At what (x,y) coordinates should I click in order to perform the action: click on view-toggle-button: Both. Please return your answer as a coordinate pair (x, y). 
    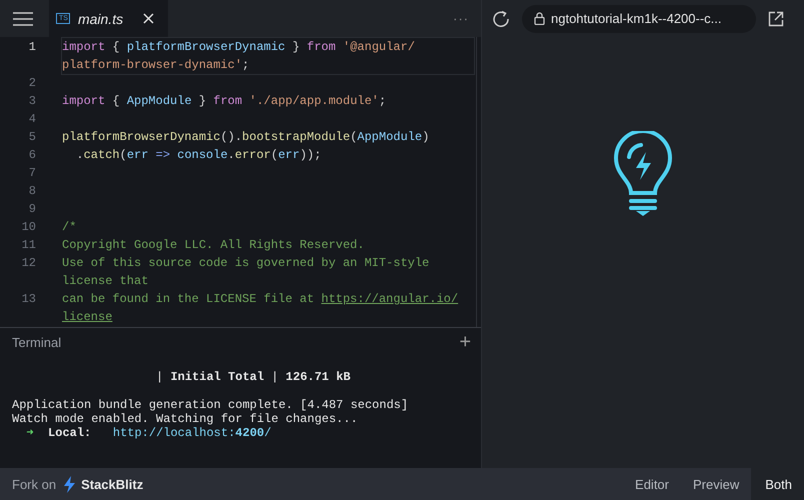
    Looking at the image, I should click on (777, 484).